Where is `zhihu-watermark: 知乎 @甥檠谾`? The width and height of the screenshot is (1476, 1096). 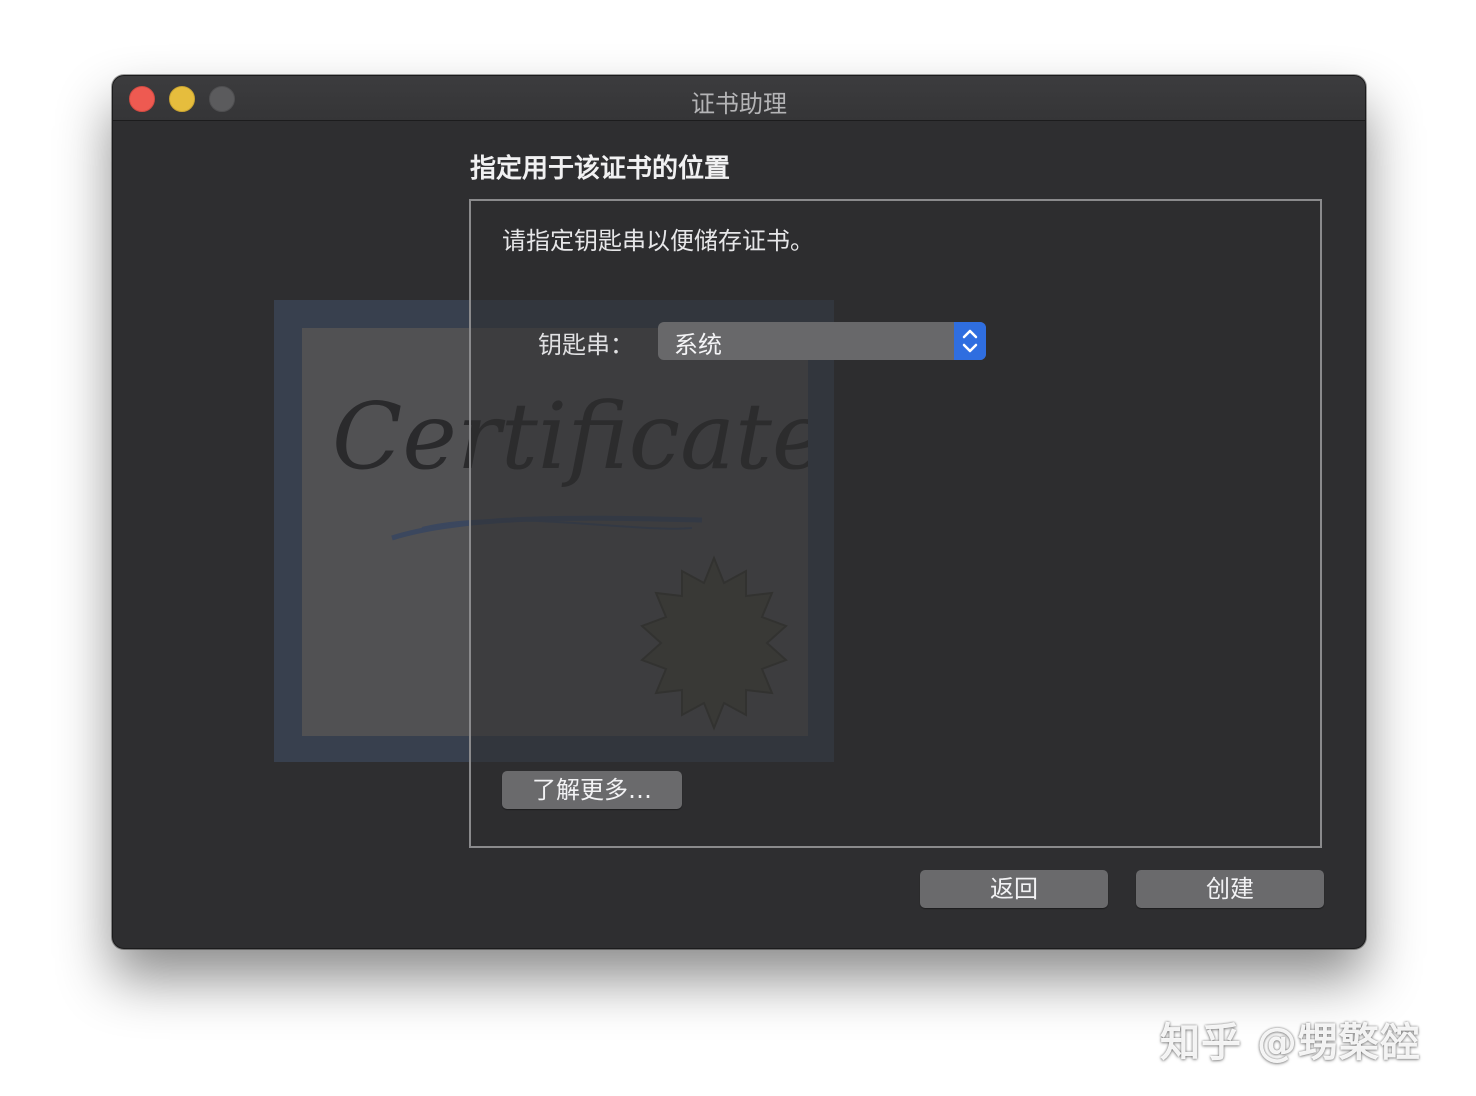
zhihu-watermark: 知乎 @甥檠谾 is located at coordinates (1290, 1043).